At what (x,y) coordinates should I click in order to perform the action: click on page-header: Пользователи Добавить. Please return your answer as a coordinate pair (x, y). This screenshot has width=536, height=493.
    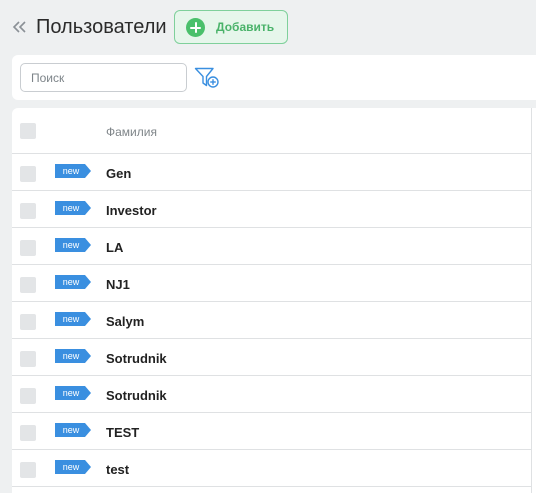
    Looking at the image, I should click on (268, 25).